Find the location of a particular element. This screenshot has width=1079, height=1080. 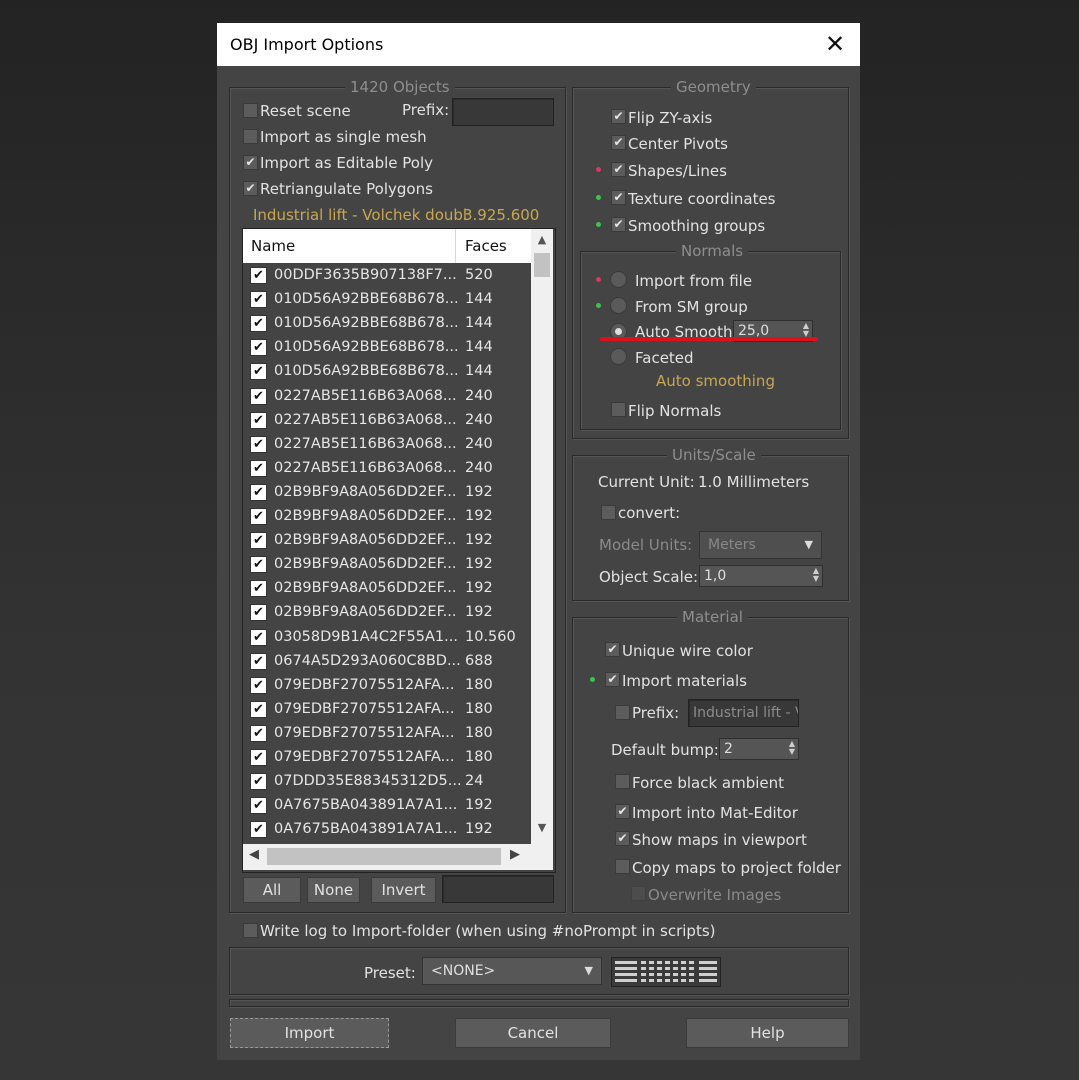

unique-wire-checkbox: ✔ is located at coordinates (612, 649).